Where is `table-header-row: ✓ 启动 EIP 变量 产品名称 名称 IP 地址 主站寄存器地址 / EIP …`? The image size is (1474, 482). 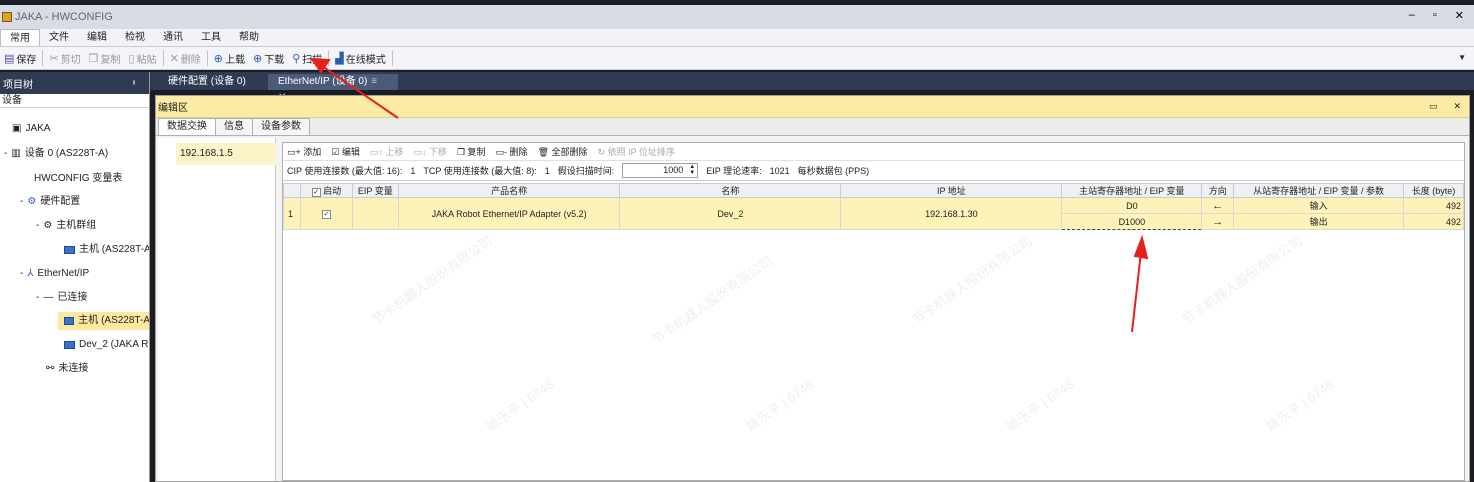
table-header-row: ✓ 启动 EIP 变量 产品名称 名称 IP 地址 主站寄存器地址 / EIP … is located at coordinates (874, 190).